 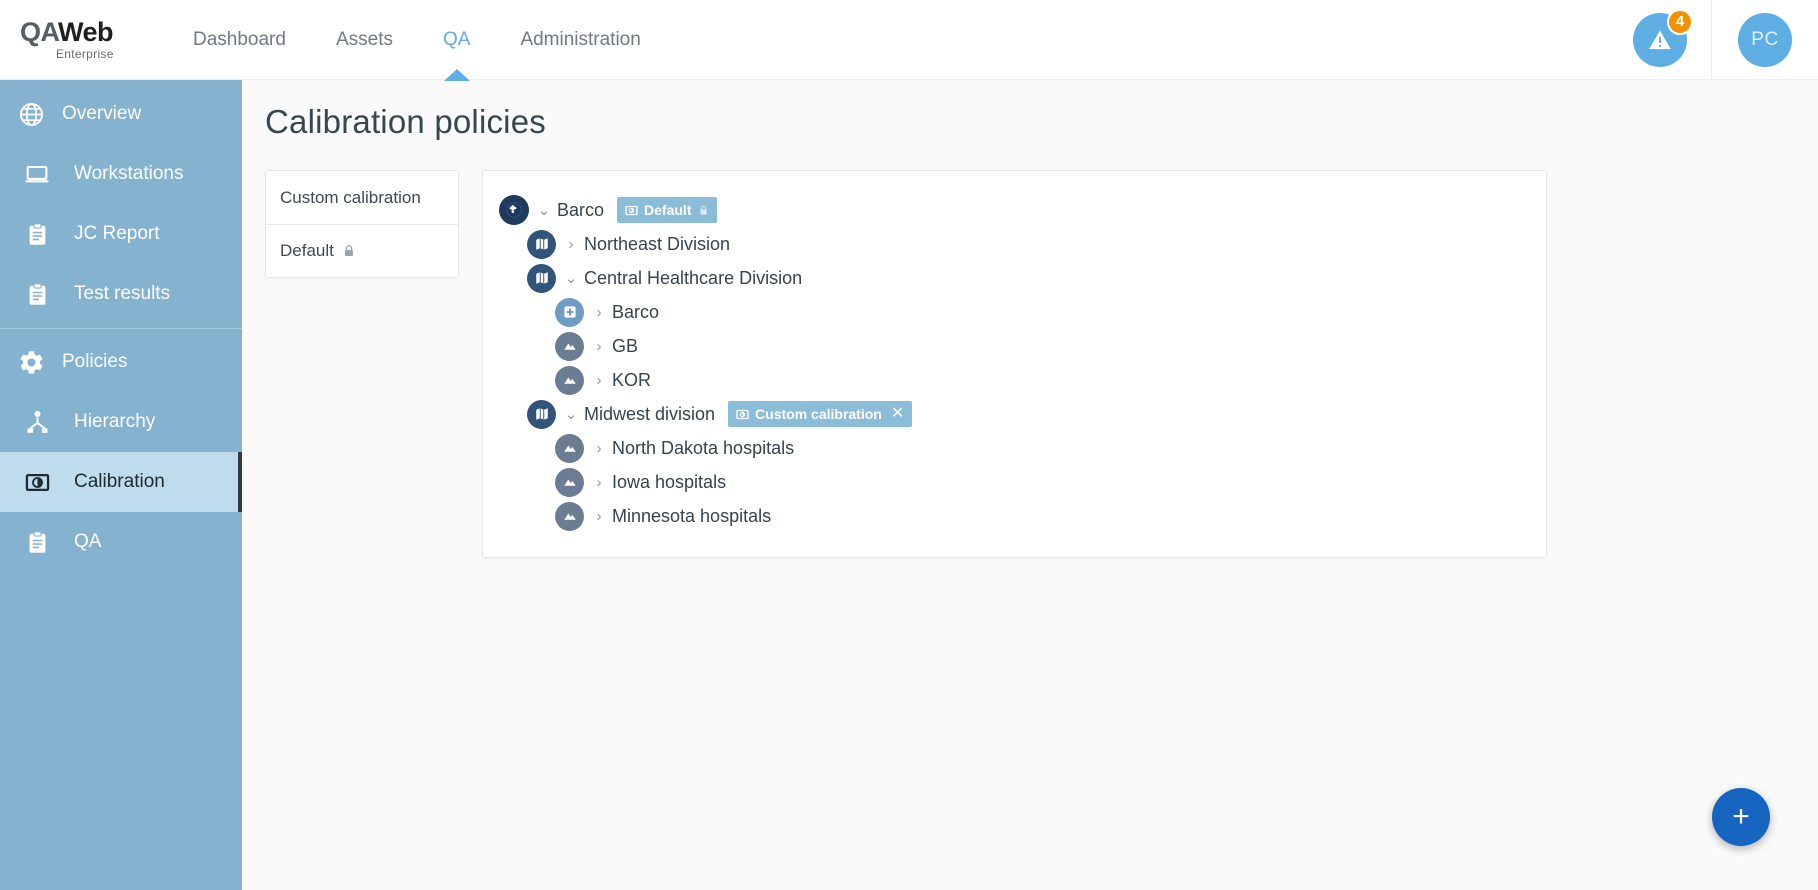 I want to click on add-policy-button: +, so click(x=1741, y=817).